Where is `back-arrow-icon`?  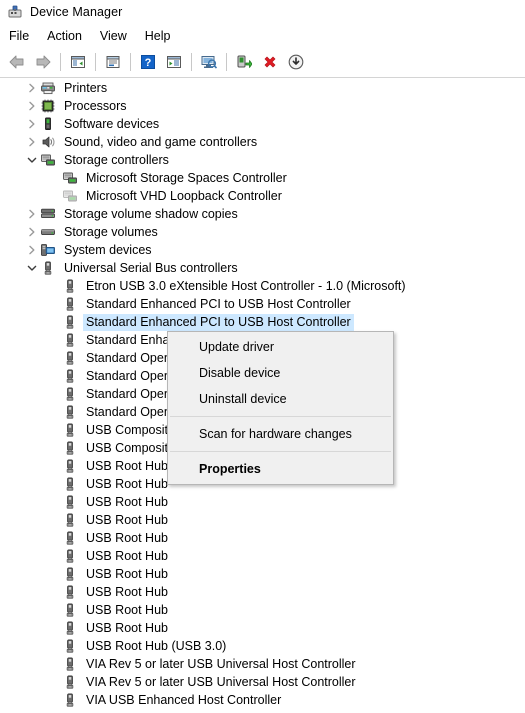
back-arrow-icon is located at coordinates (17, 62).